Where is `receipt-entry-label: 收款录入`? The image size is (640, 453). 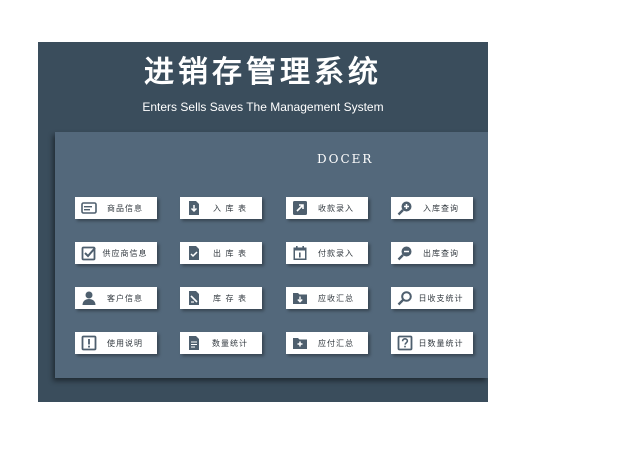
receipt-entry-label: 收款录入 is located at coordinates (336, 208).